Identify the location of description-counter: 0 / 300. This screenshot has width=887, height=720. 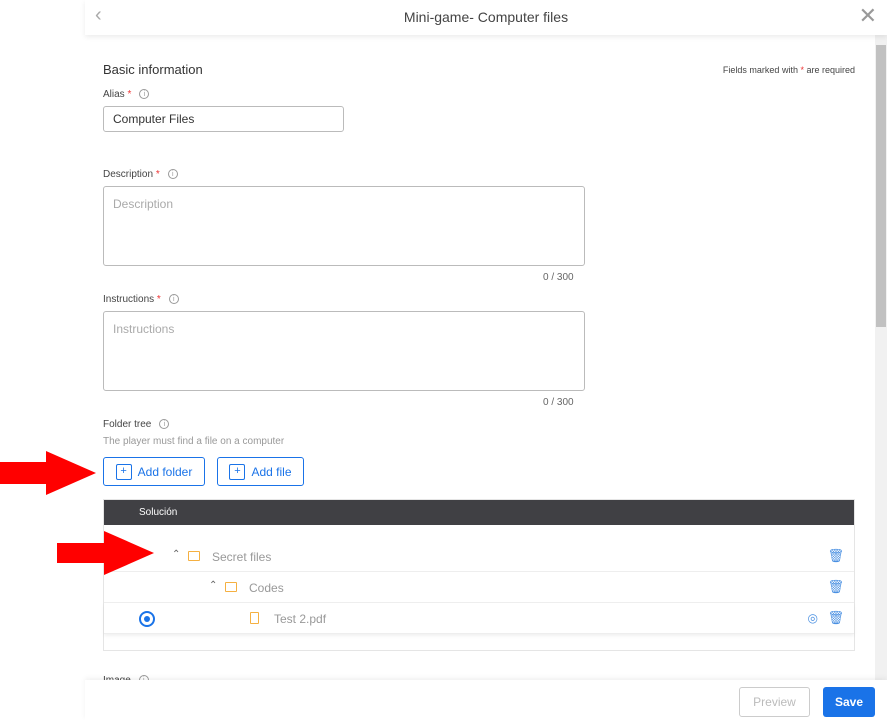
(558, 277).